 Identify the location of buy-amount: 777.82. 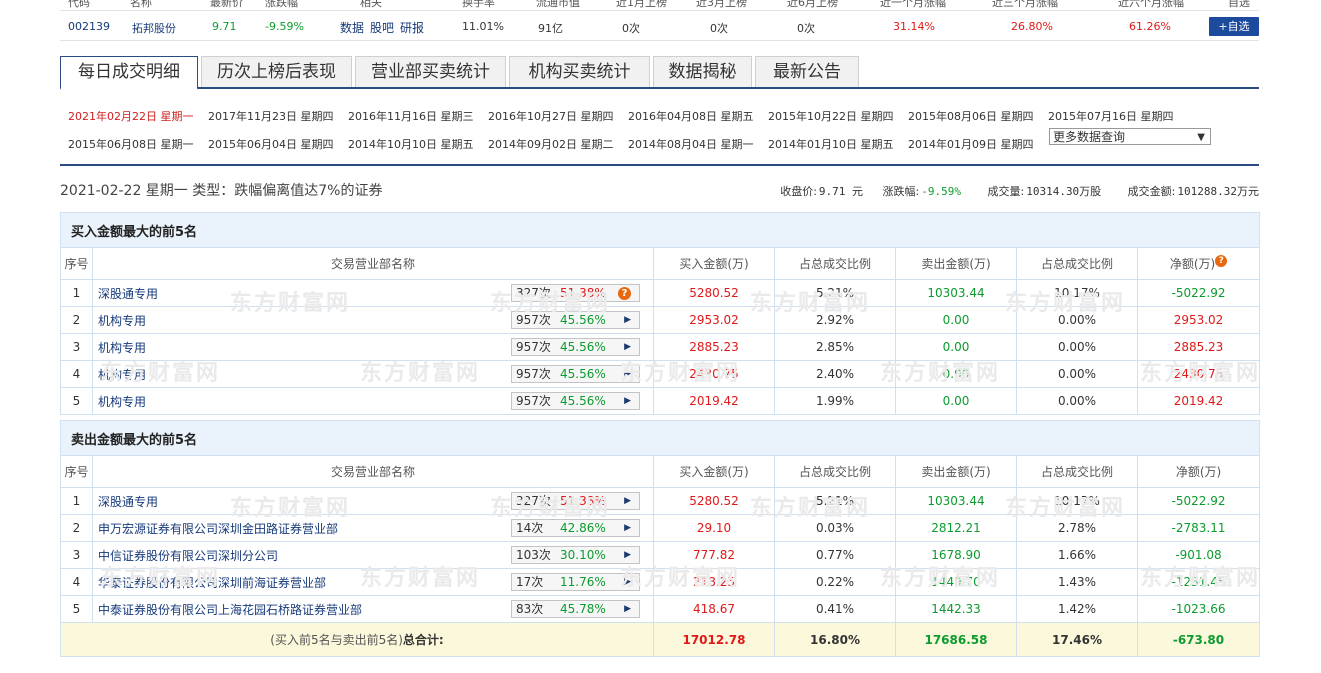
(714, 555).